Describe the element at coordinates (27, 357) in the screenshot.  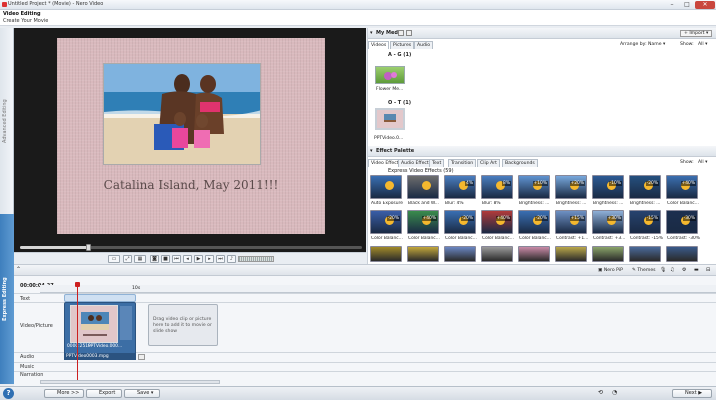
I see `track-label: Audio` at that location.